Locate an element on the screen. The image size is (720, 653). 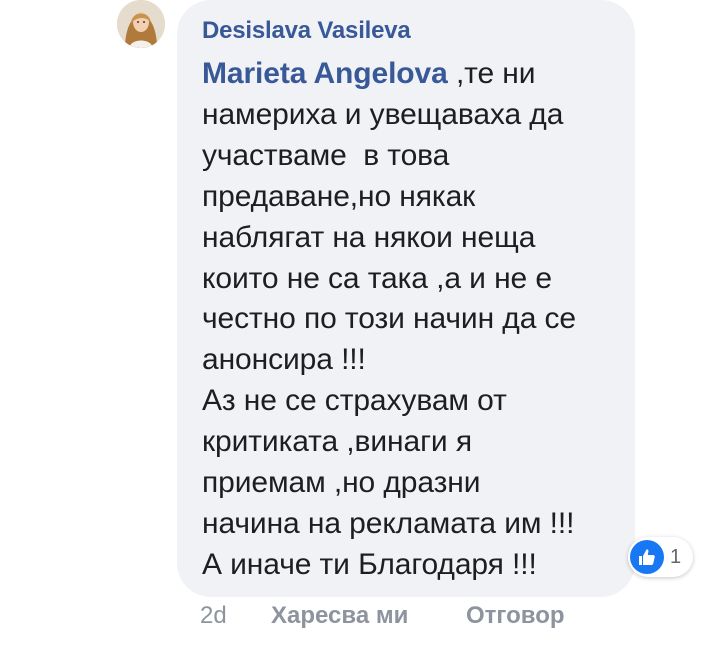
comment-line-text: ,те ни is located at coordinates (491, 73).